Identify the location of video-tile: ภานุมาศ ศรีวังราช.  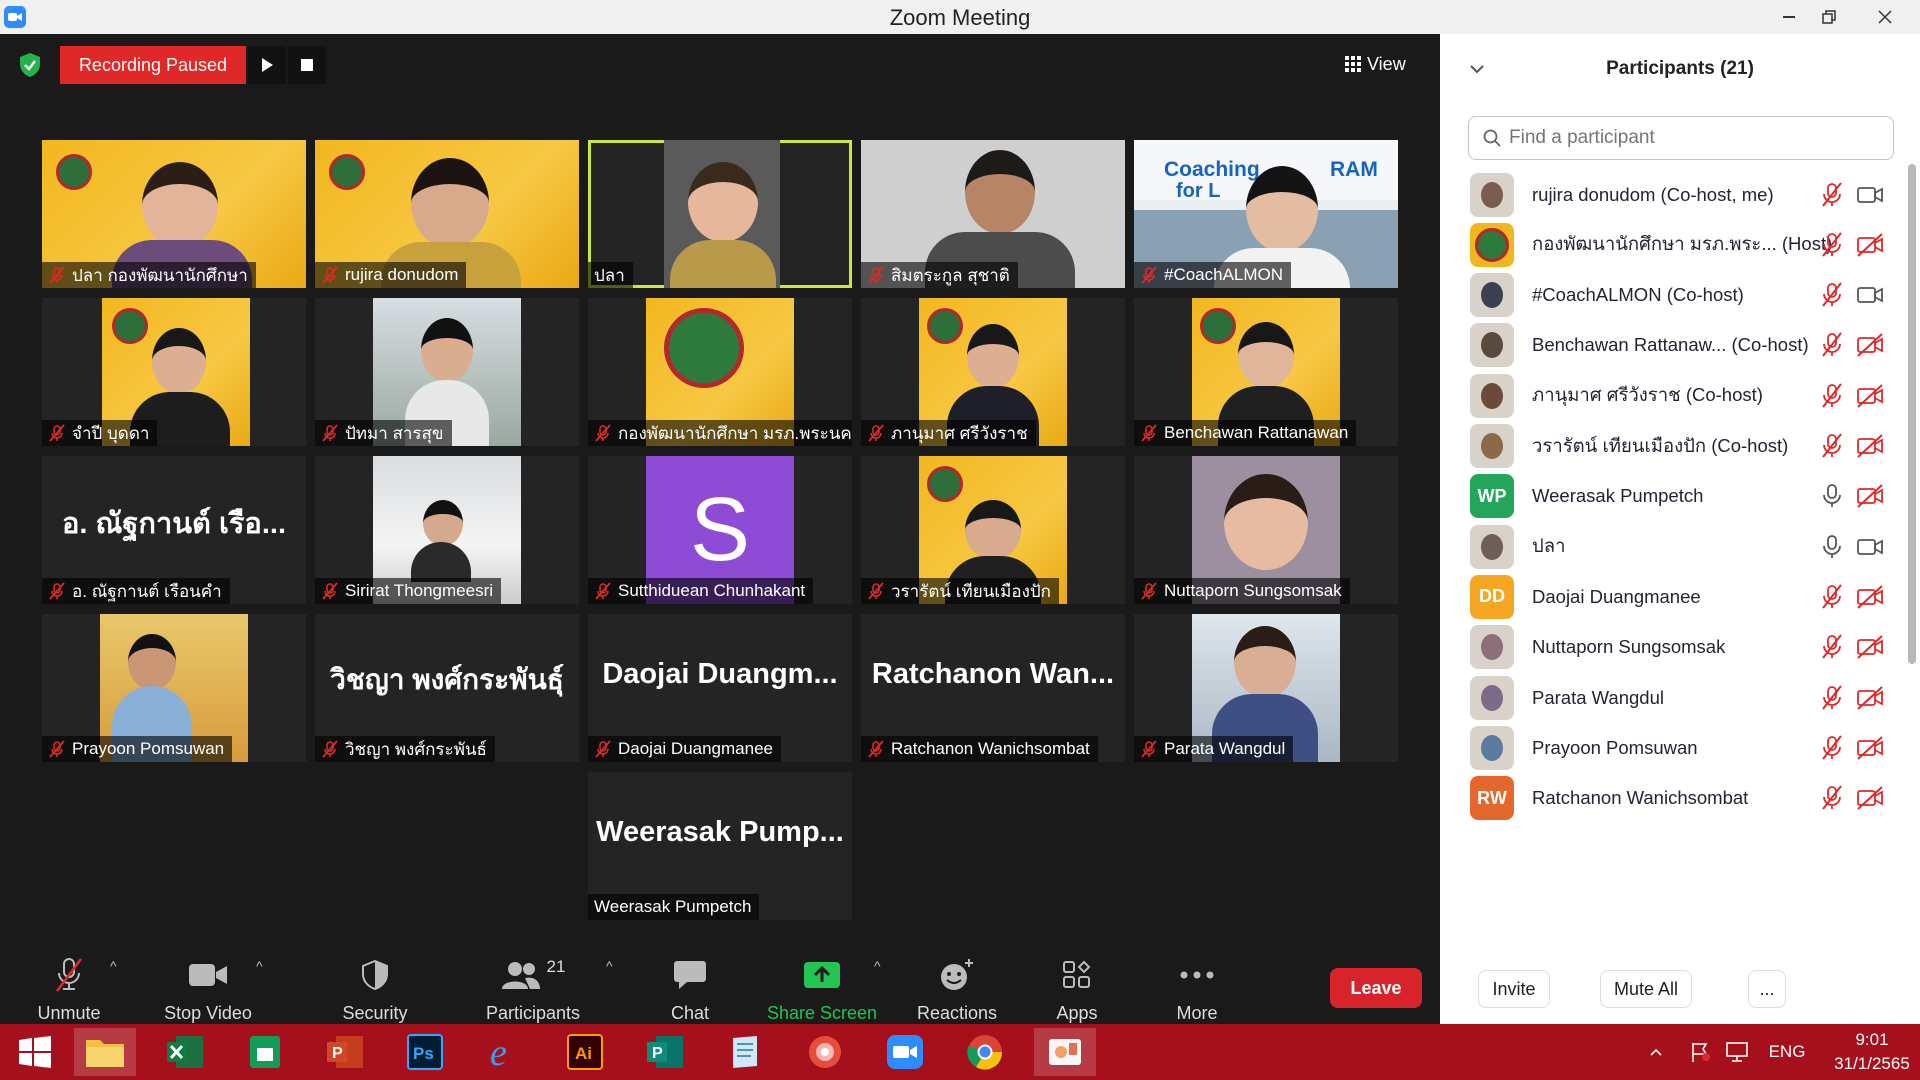
(993, 372).